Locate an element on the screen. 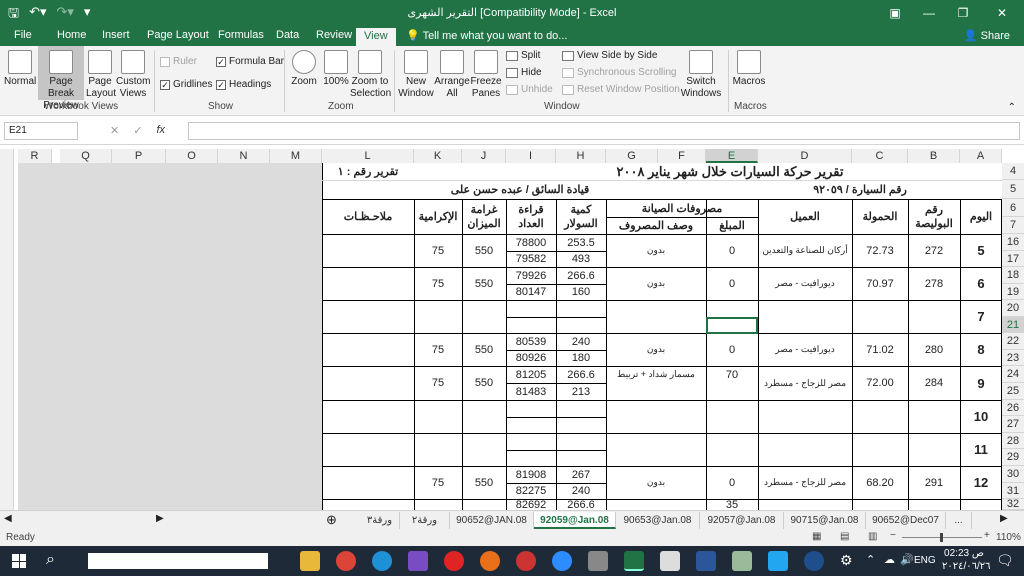  cancel-icon: ✕ is located at coordinates (114, 130).